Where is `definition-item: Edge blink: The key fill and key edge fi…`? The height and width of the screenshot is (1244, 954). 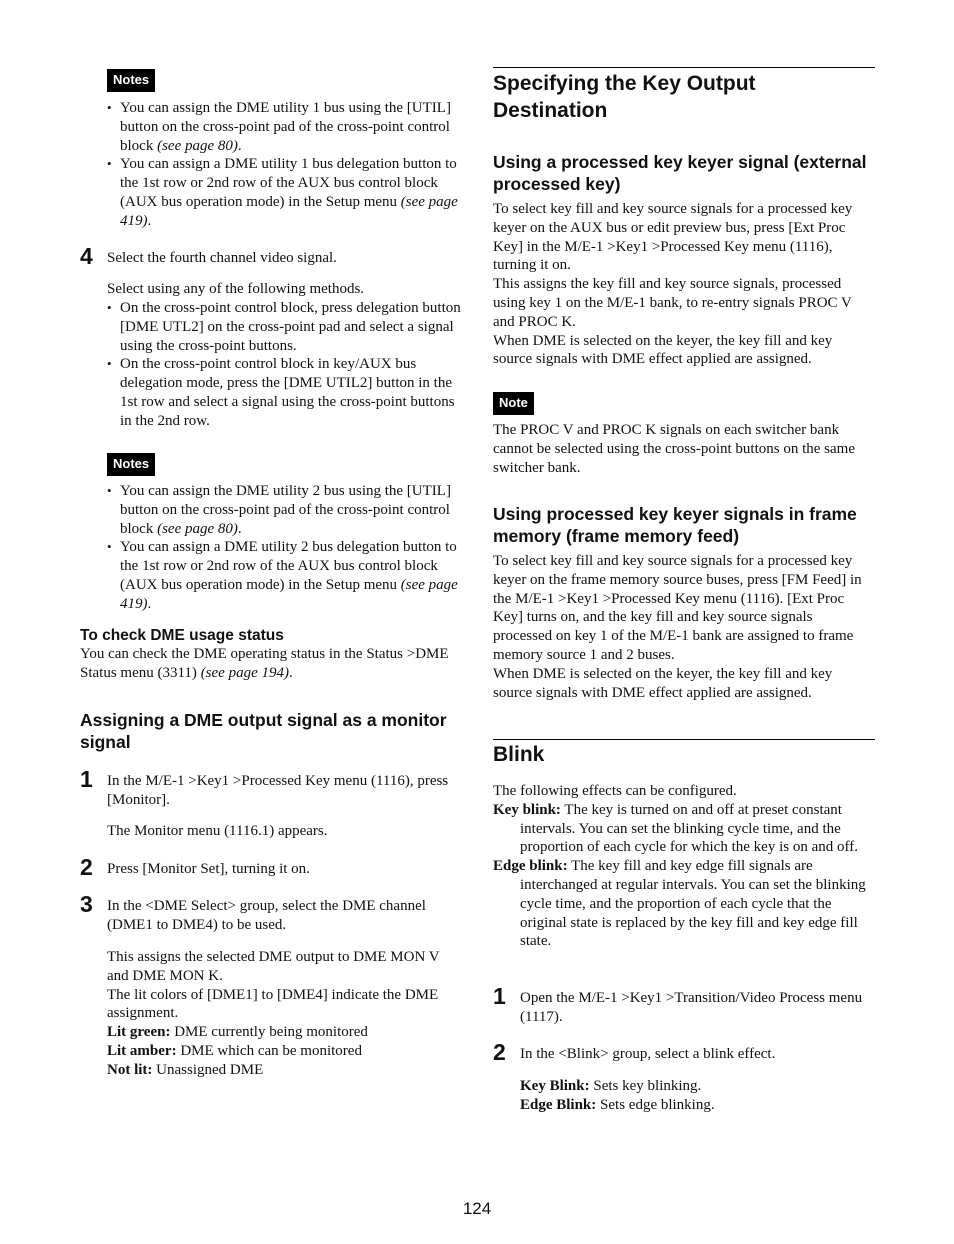 definition-item: Edge blink: The key fill and key edge fi… is located at coordinates (679, 904).